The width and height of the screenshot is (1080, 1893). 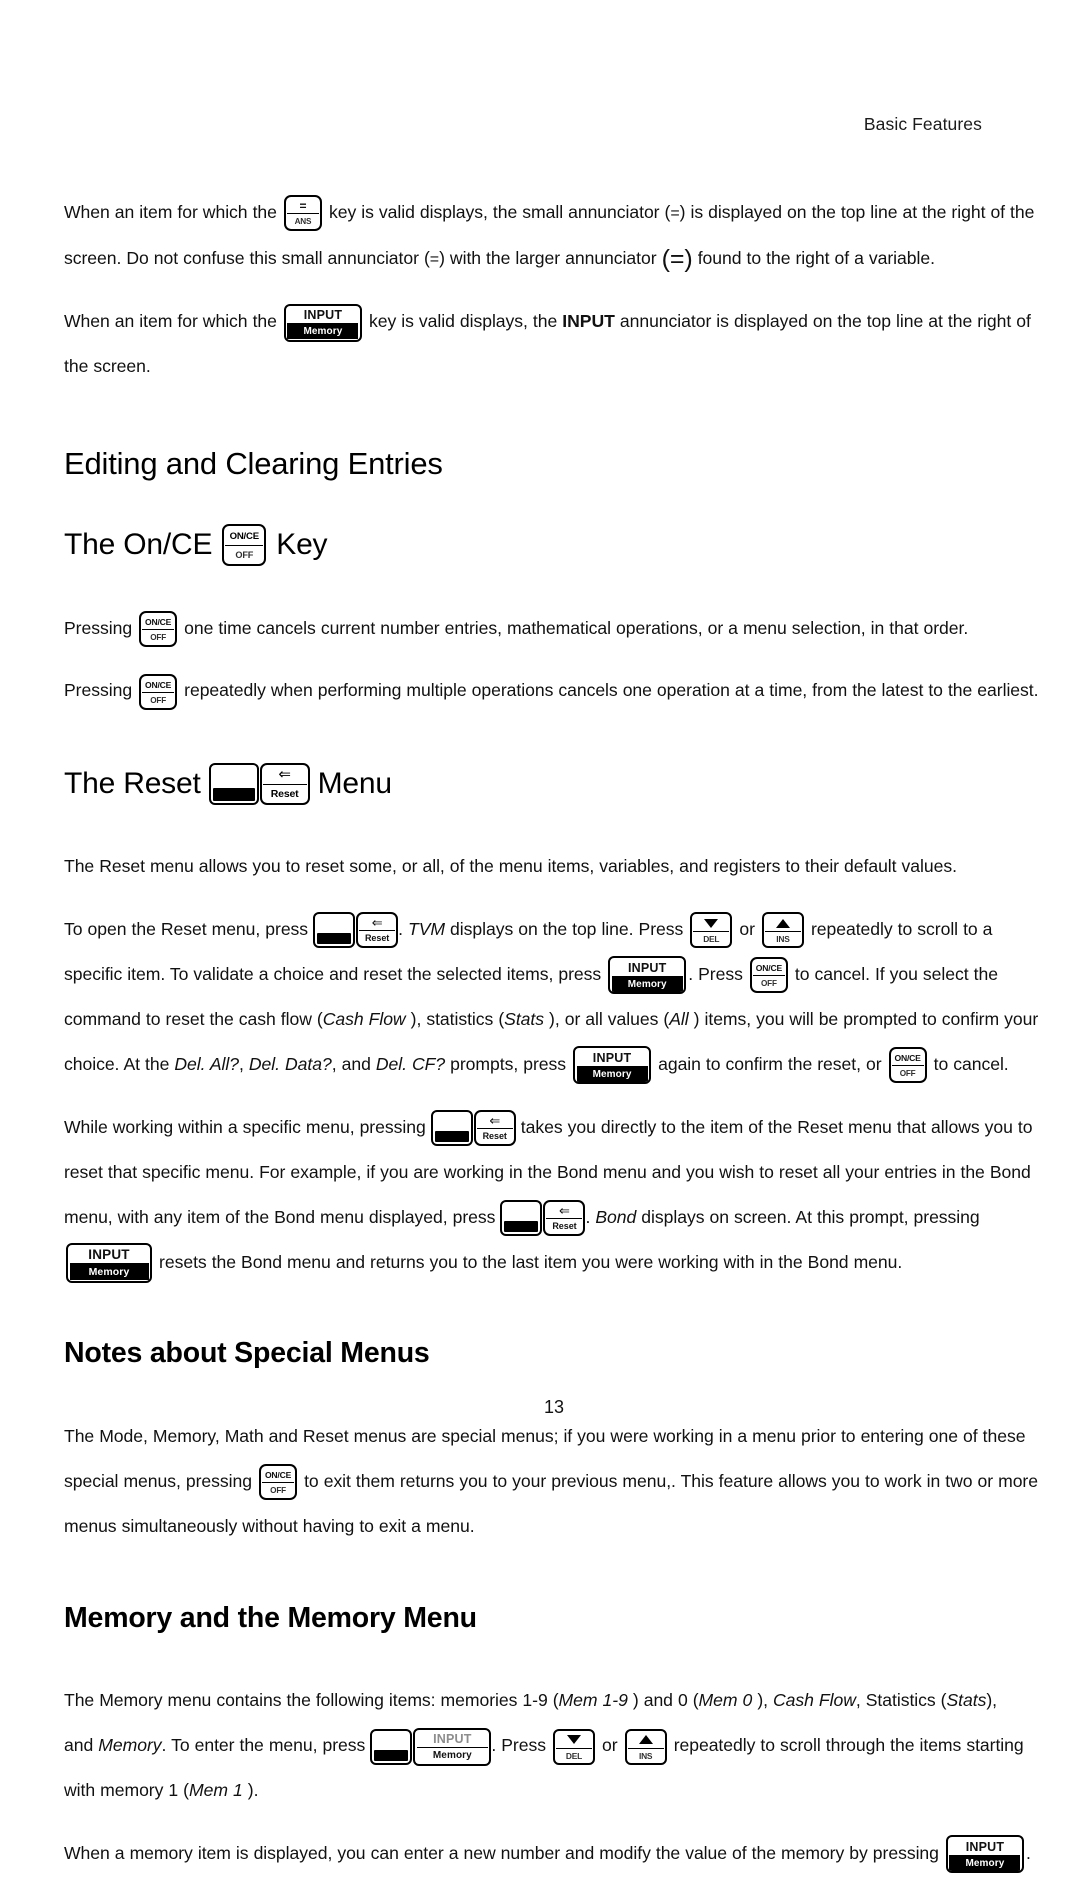 I want to click on heading-the-reset-menu: The Reset ⇐ Reset Menu, so click(x=554, y=783).